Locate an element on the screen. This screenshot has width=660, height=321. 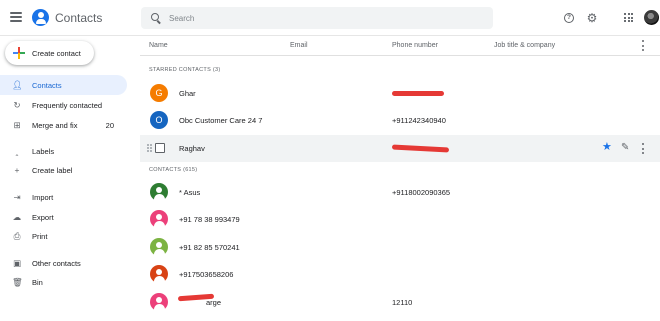
top-bar: Contacts ? ⚙ is located at coordinates (330, 18).